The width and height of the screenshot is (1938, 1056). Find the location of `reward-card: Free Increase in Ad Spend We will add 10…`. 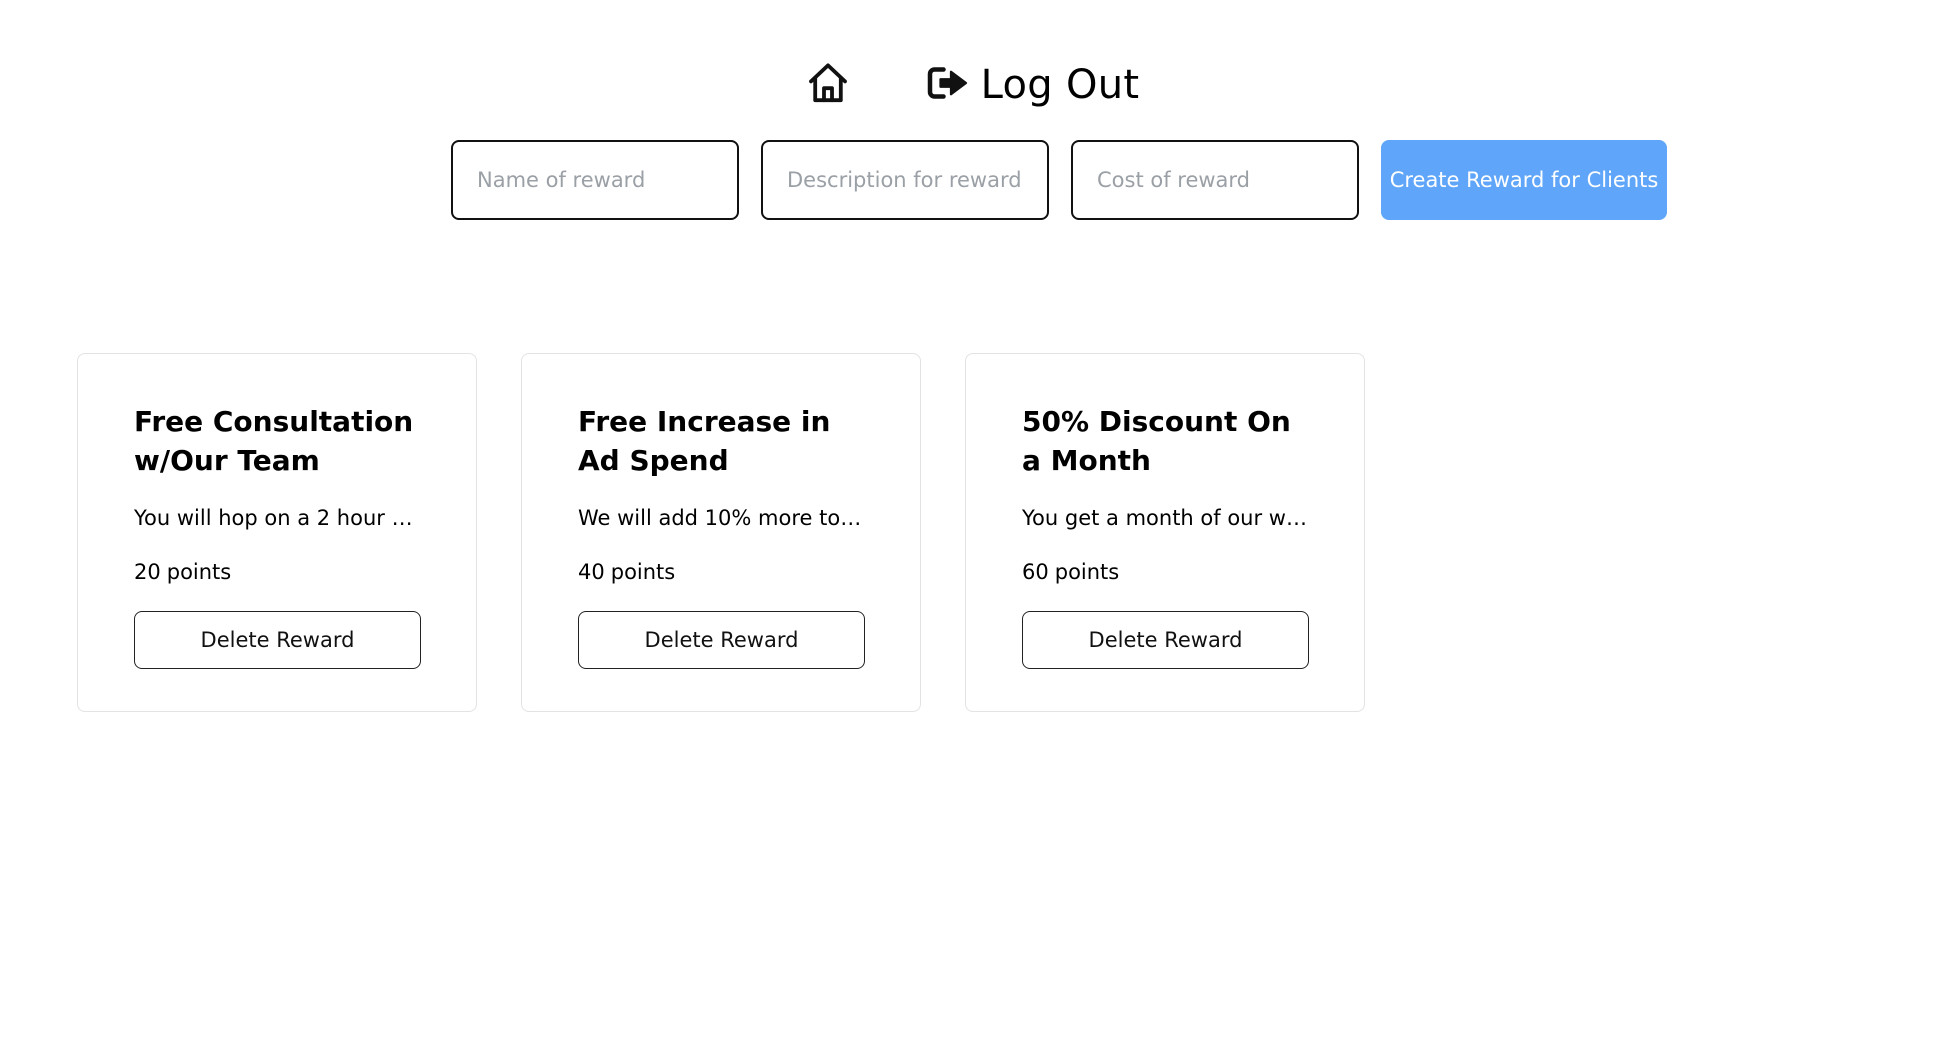

reward-card: Free Increase in Ad Spend We will add 10… is located at coordinates (721, 532).